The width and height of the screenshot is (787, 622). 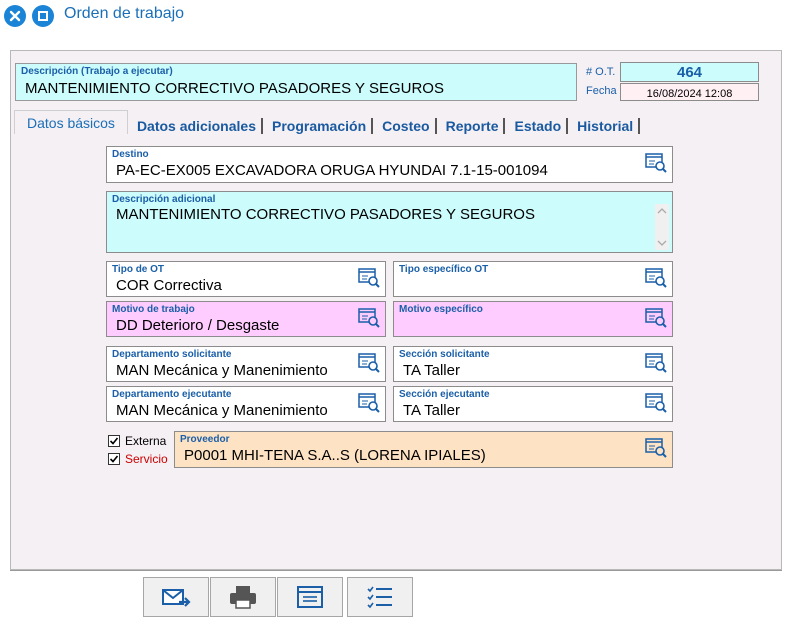 I want to click on checklist-button, so click(x=380, y=597).